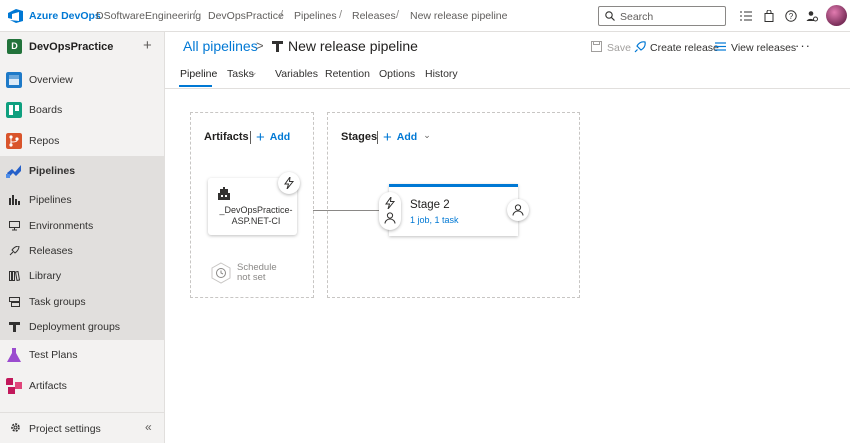 This screenshot has height=443, width=850. I want to click on artifact-name: _DevOpsPractice-ASP.NET-CI, so click(256, 215).